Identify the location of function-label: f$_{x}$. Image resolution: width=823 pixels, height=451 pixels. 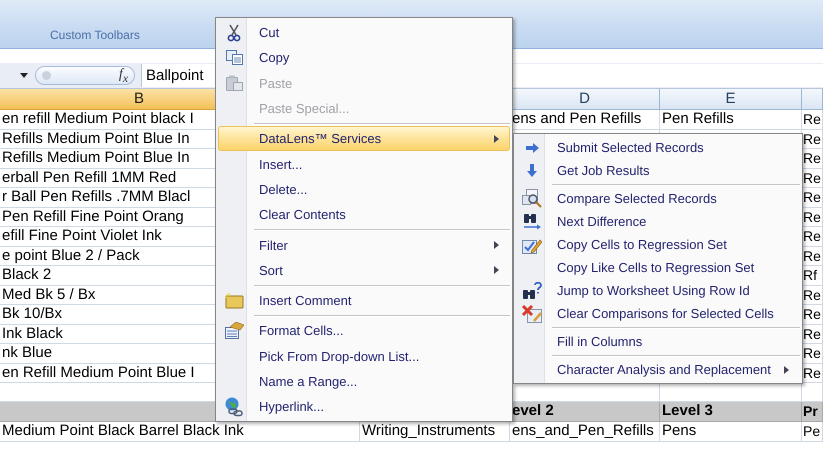
(123, 75).